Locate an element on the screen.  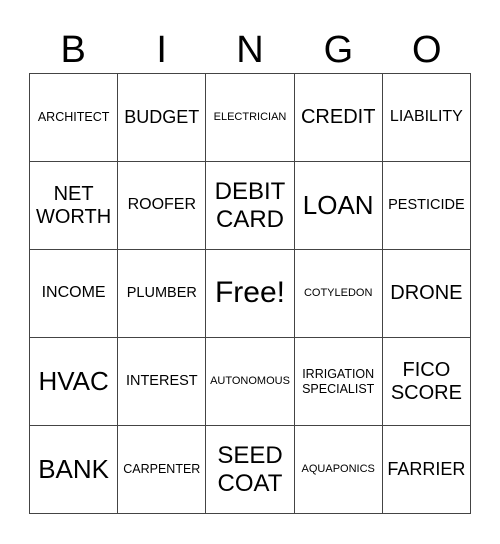
bingo-cell: LIABILITY is located at coordinates (426, 118).